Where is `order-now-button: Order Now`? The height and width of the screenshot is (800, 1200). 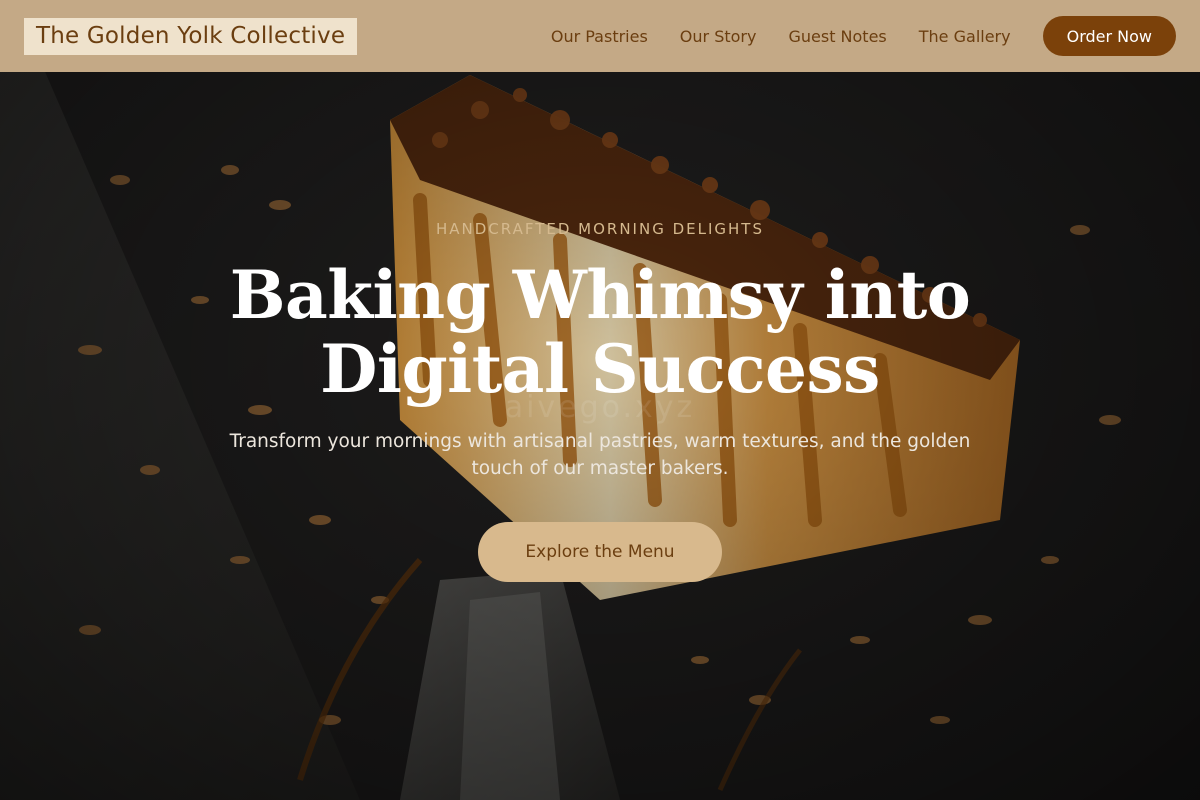 order-now-button: Order Now is located at coordinates (1109, 36).